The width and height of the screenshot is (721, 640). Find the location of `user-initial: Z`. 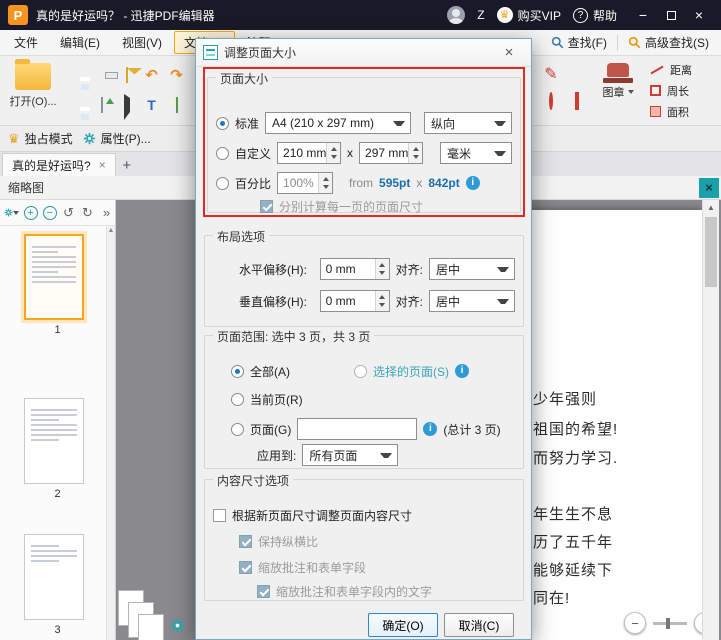

user-initial: Z is located at coordinates (480, 15).